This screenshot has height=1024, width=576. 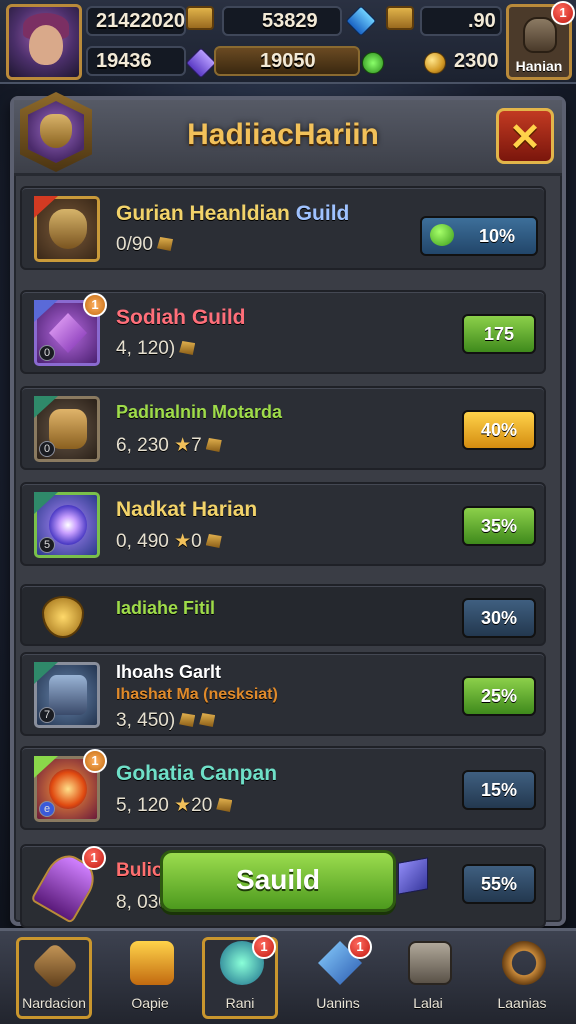 What do you see at coordinates (283, 134) in the screenshot?
I see `panel-title: HadiiacHariin` at bounding box center [283, 134].